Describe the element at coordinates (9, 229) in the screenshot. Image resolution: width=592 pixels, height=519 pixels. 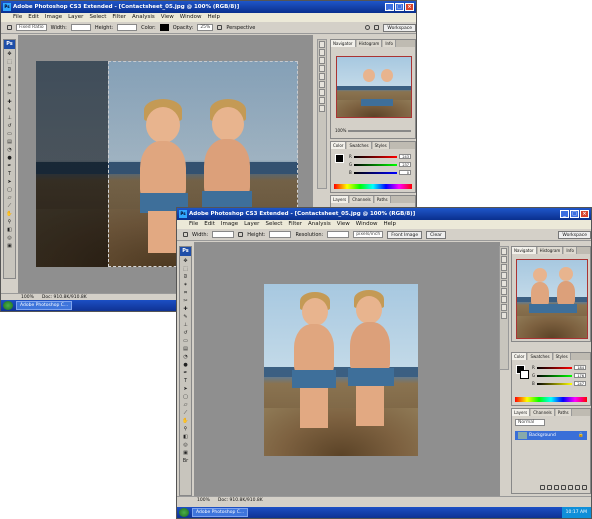
I see `color-swatches-icon: ◧` at that location.